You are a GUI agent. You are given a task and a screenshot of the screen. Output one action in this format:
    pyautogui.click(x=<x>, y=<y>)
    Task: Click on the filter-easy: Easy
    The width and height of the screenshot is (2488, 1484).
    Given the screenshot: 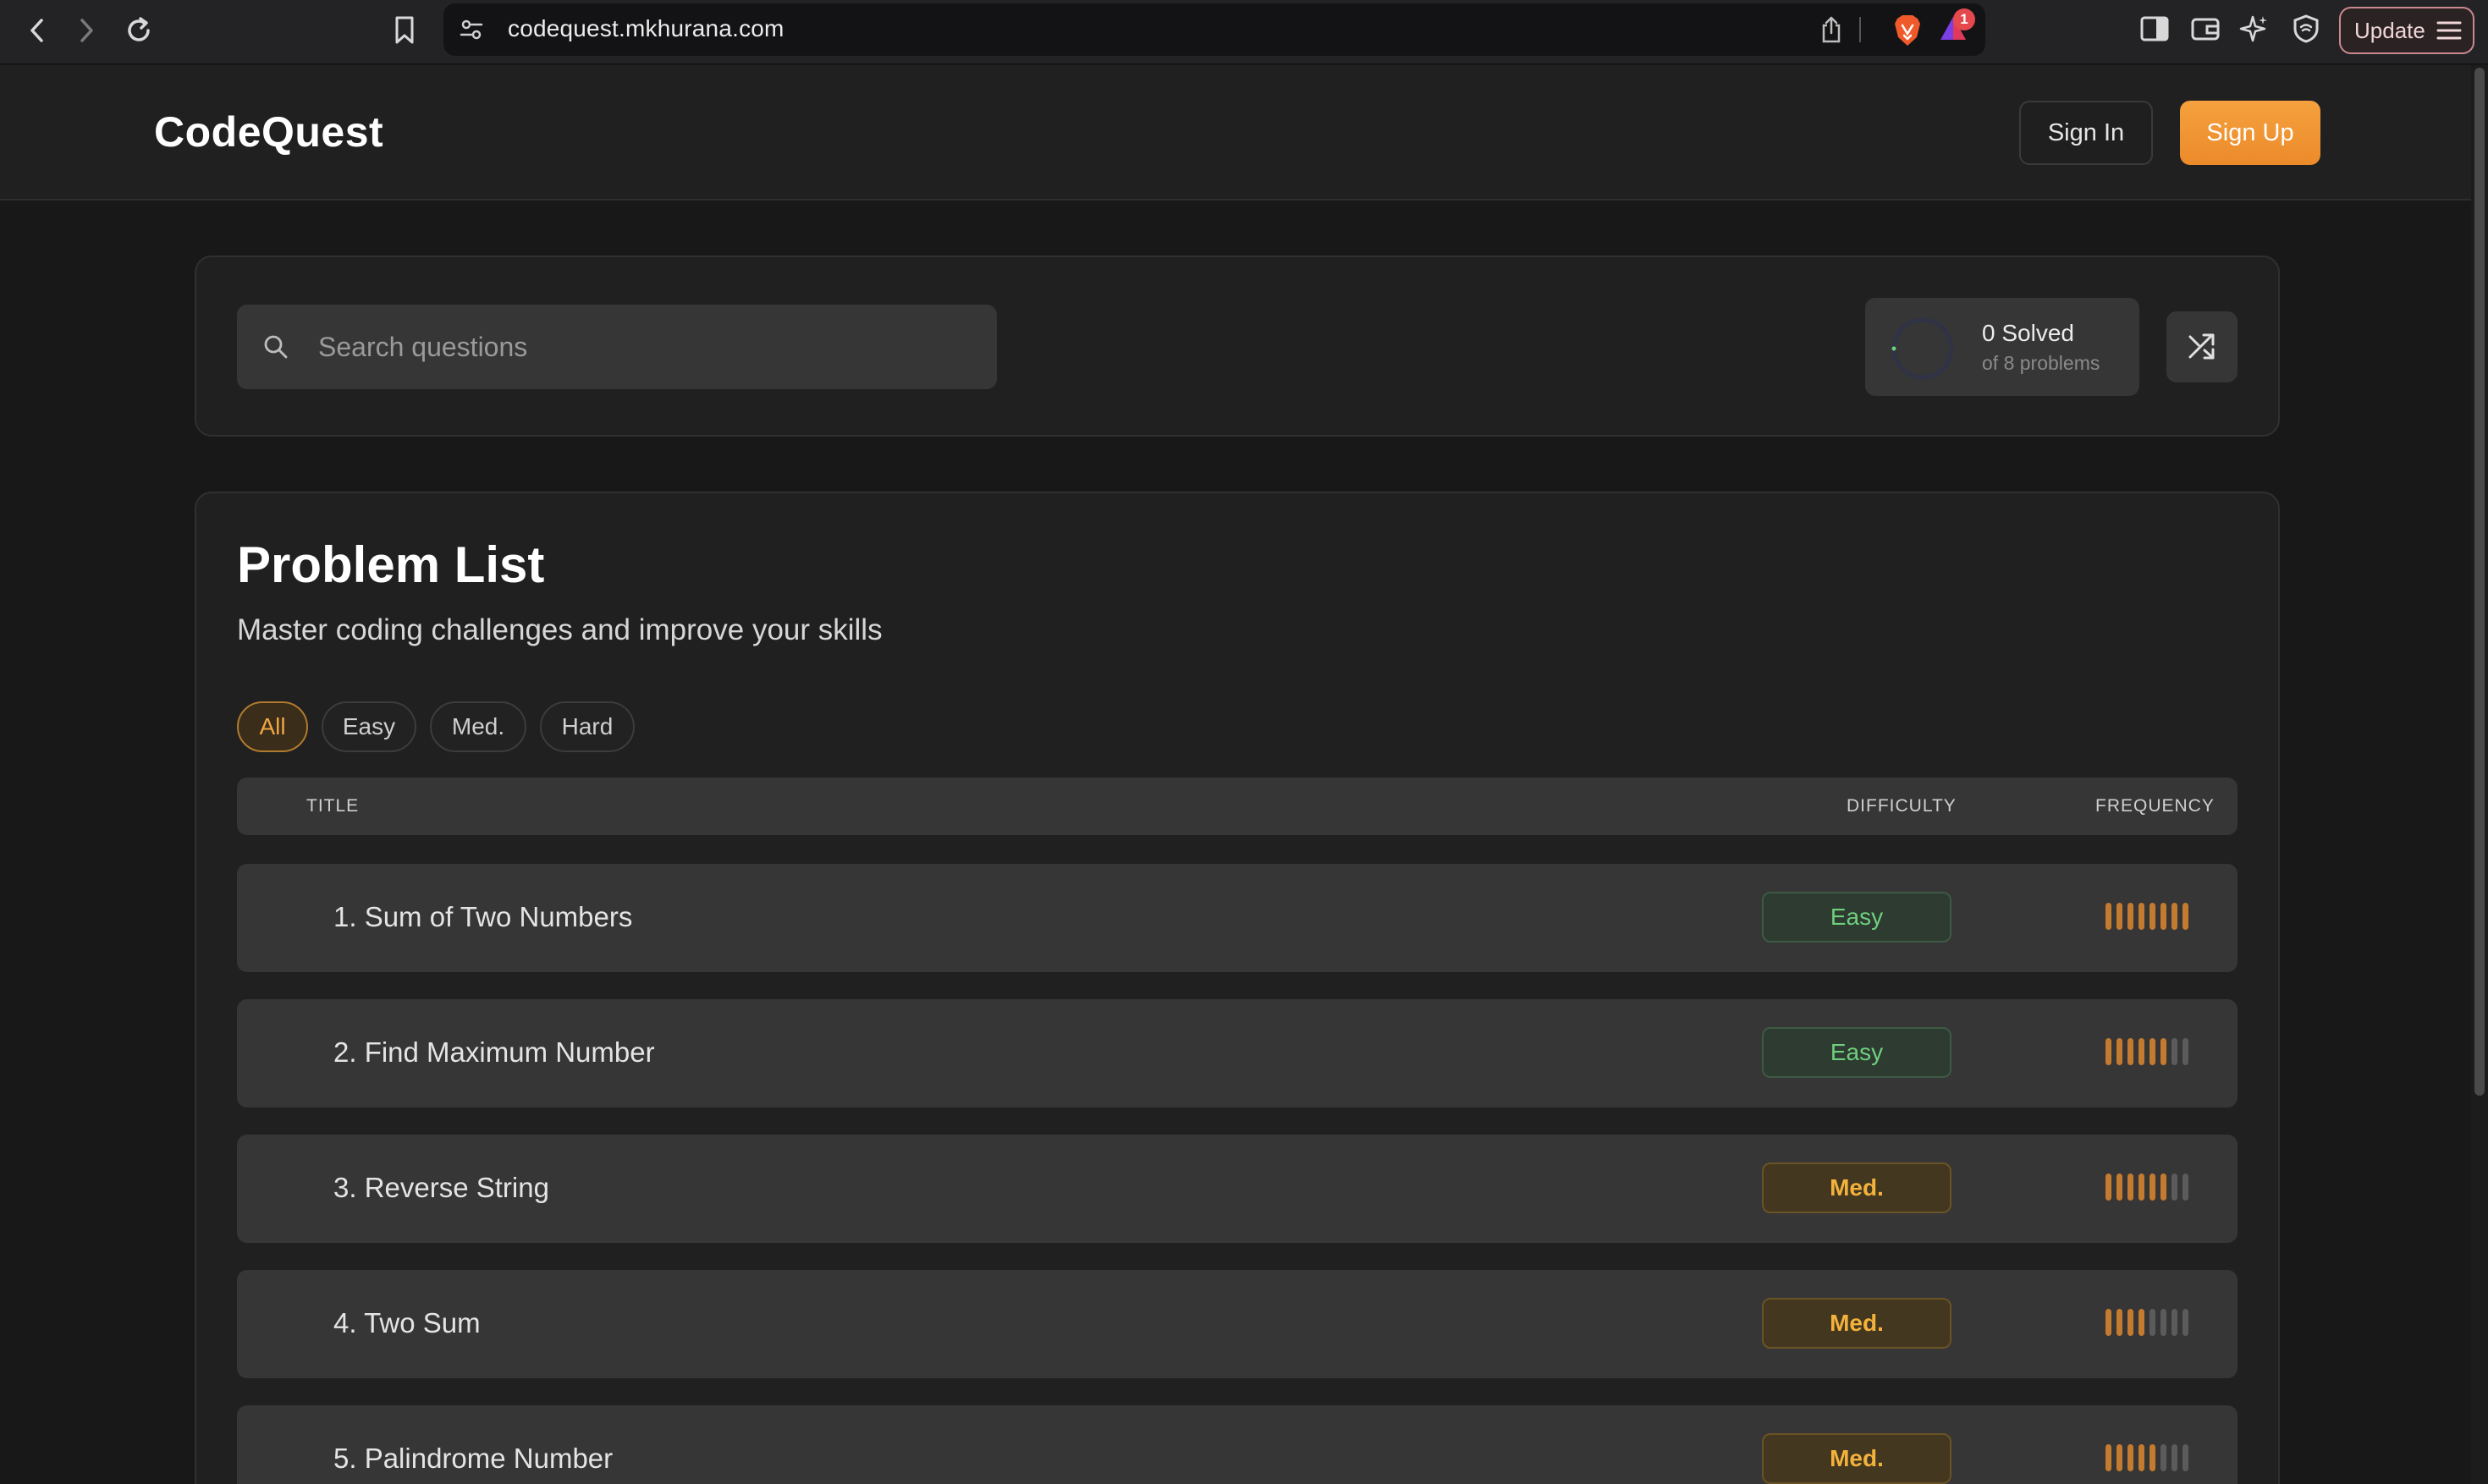 What is the action you would take?
    pyautogui.click(x=369, y=726)
    